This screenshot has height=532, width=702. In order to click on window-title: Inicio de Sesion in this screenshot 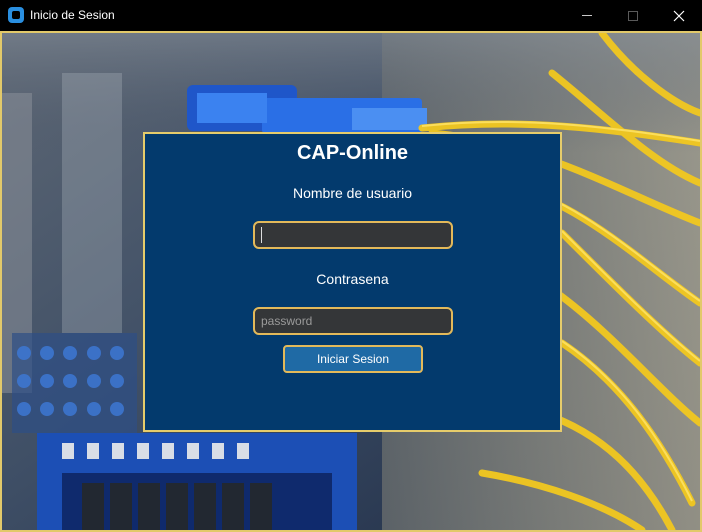, I will do `click(72, 15)`.